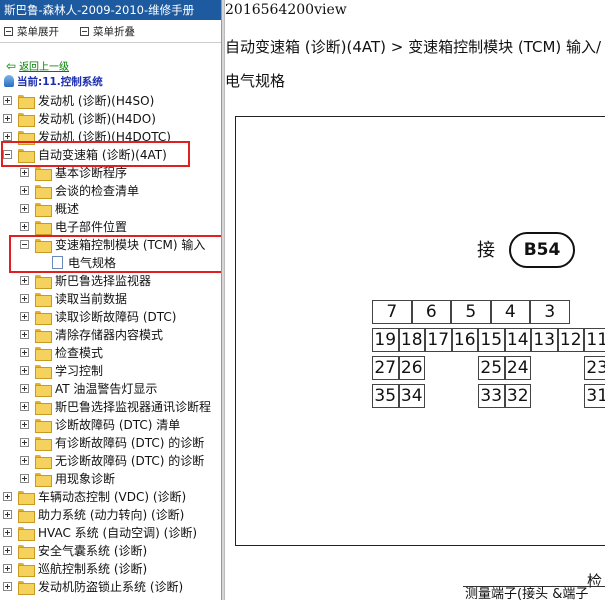 The width and height of the screenshot is (605, 600). Describe the element at coordinates (464, 340) in the screenshot. I see `connector-pin: 16` at that location.